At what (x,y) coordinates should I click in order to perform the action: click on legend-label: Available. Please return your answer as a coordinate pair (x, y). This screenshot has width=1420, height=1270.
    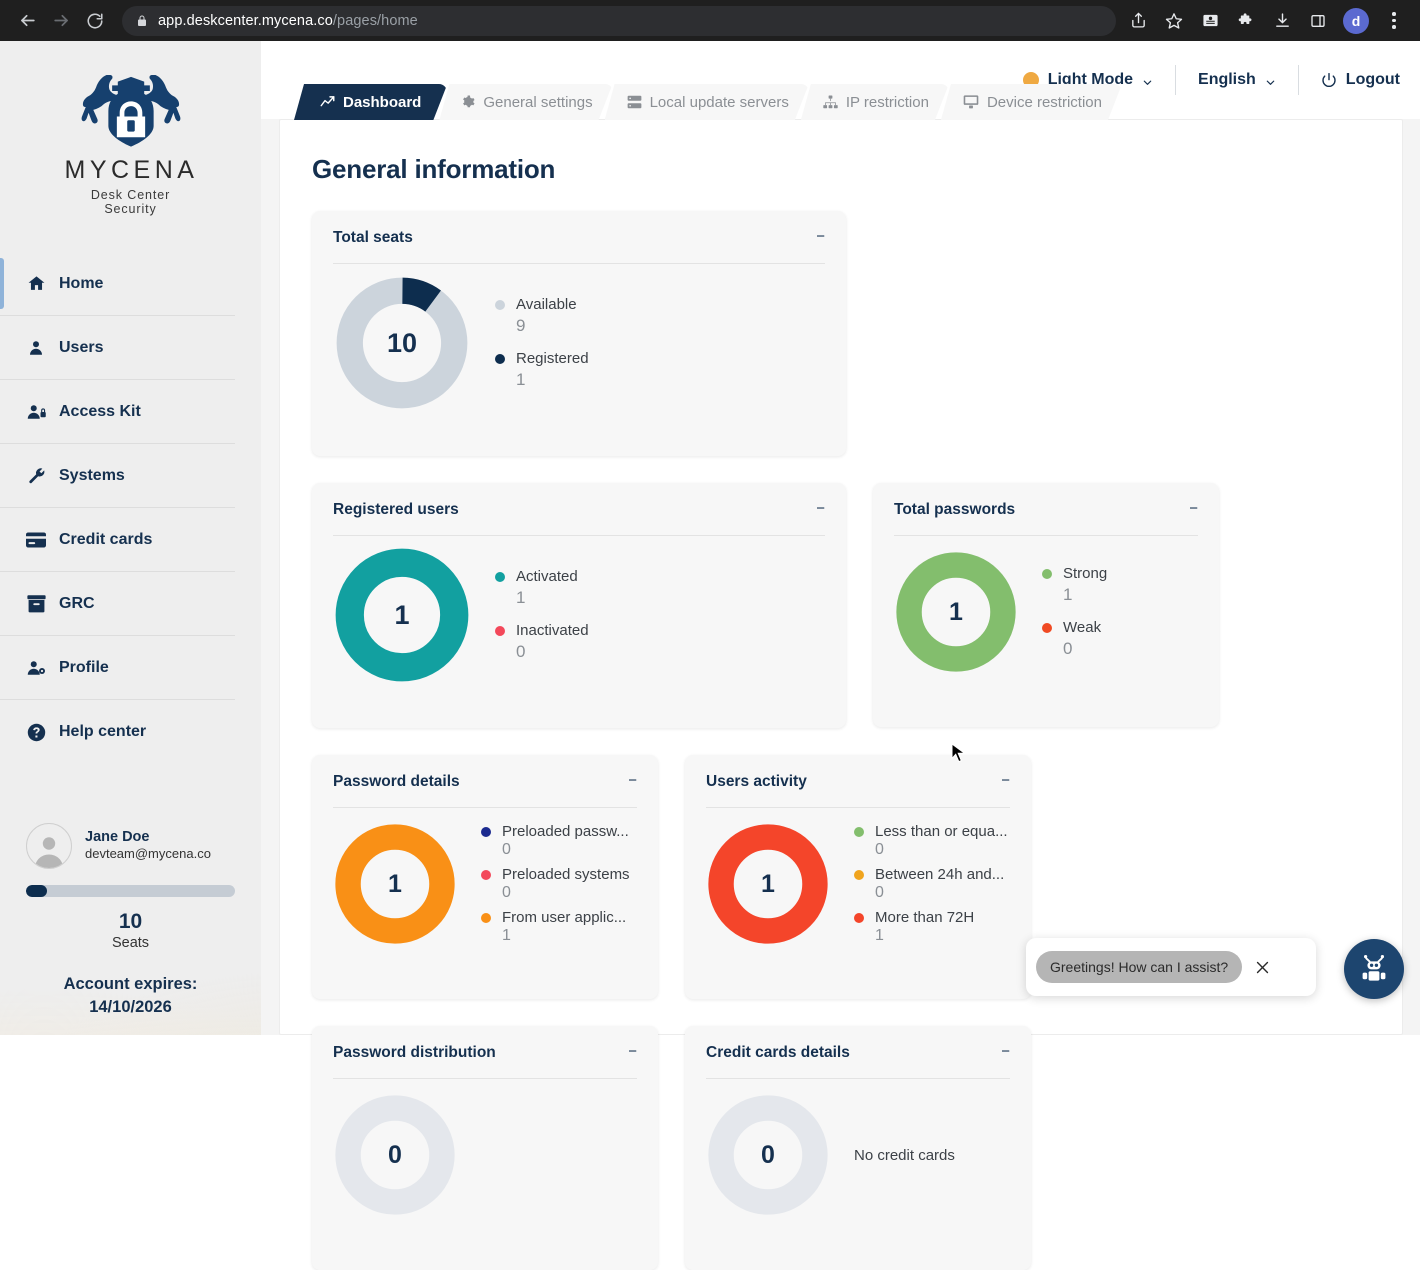
    Looking at the image, I should click on (546, 304).